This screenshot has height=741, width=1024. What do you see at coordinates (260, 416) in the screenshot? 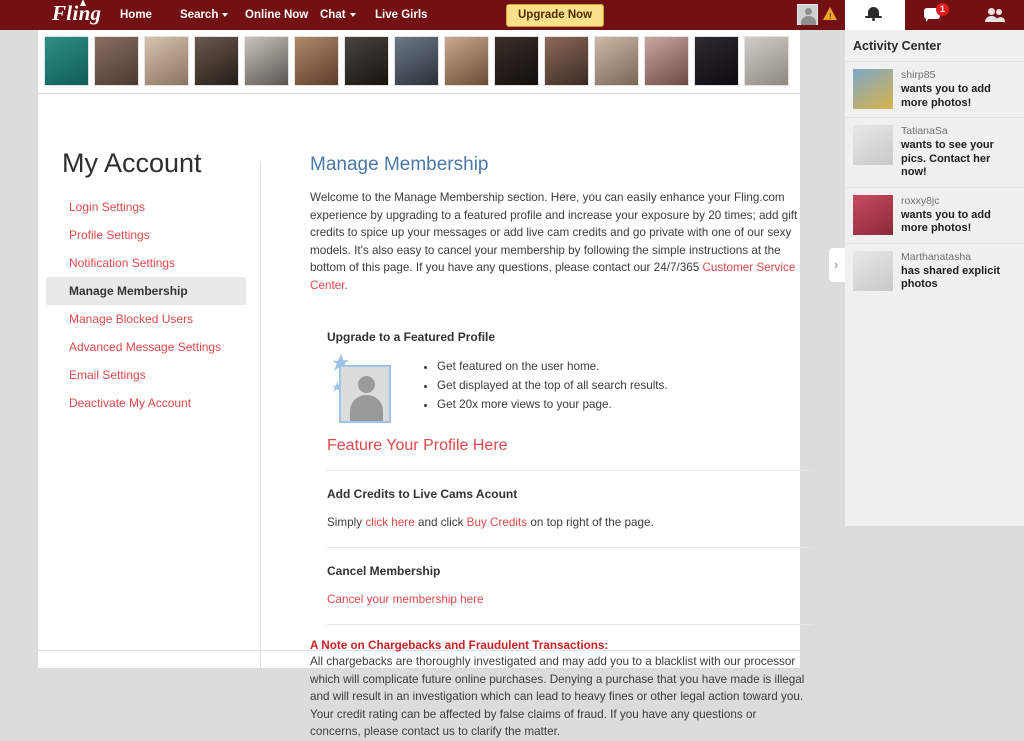
I see `column-divider` at bounding box center [260, 416].